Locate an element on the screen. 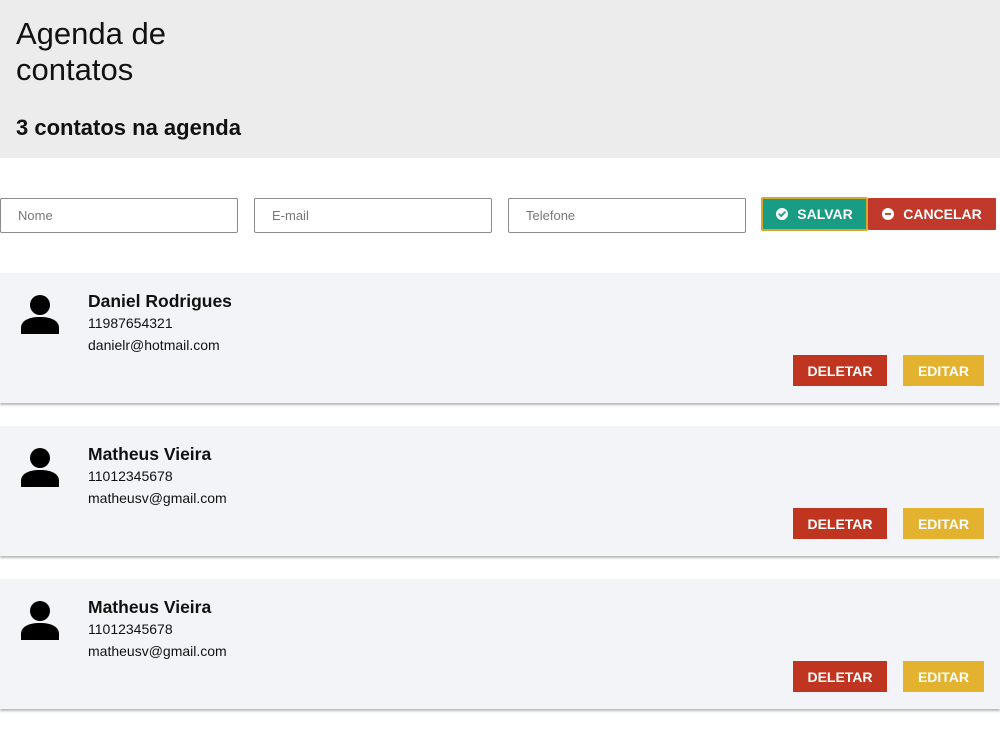 Image resolution: width=1000 pixels, height=732 pixels. save-button-label: SALVAR is located at coordinates (825, 214).